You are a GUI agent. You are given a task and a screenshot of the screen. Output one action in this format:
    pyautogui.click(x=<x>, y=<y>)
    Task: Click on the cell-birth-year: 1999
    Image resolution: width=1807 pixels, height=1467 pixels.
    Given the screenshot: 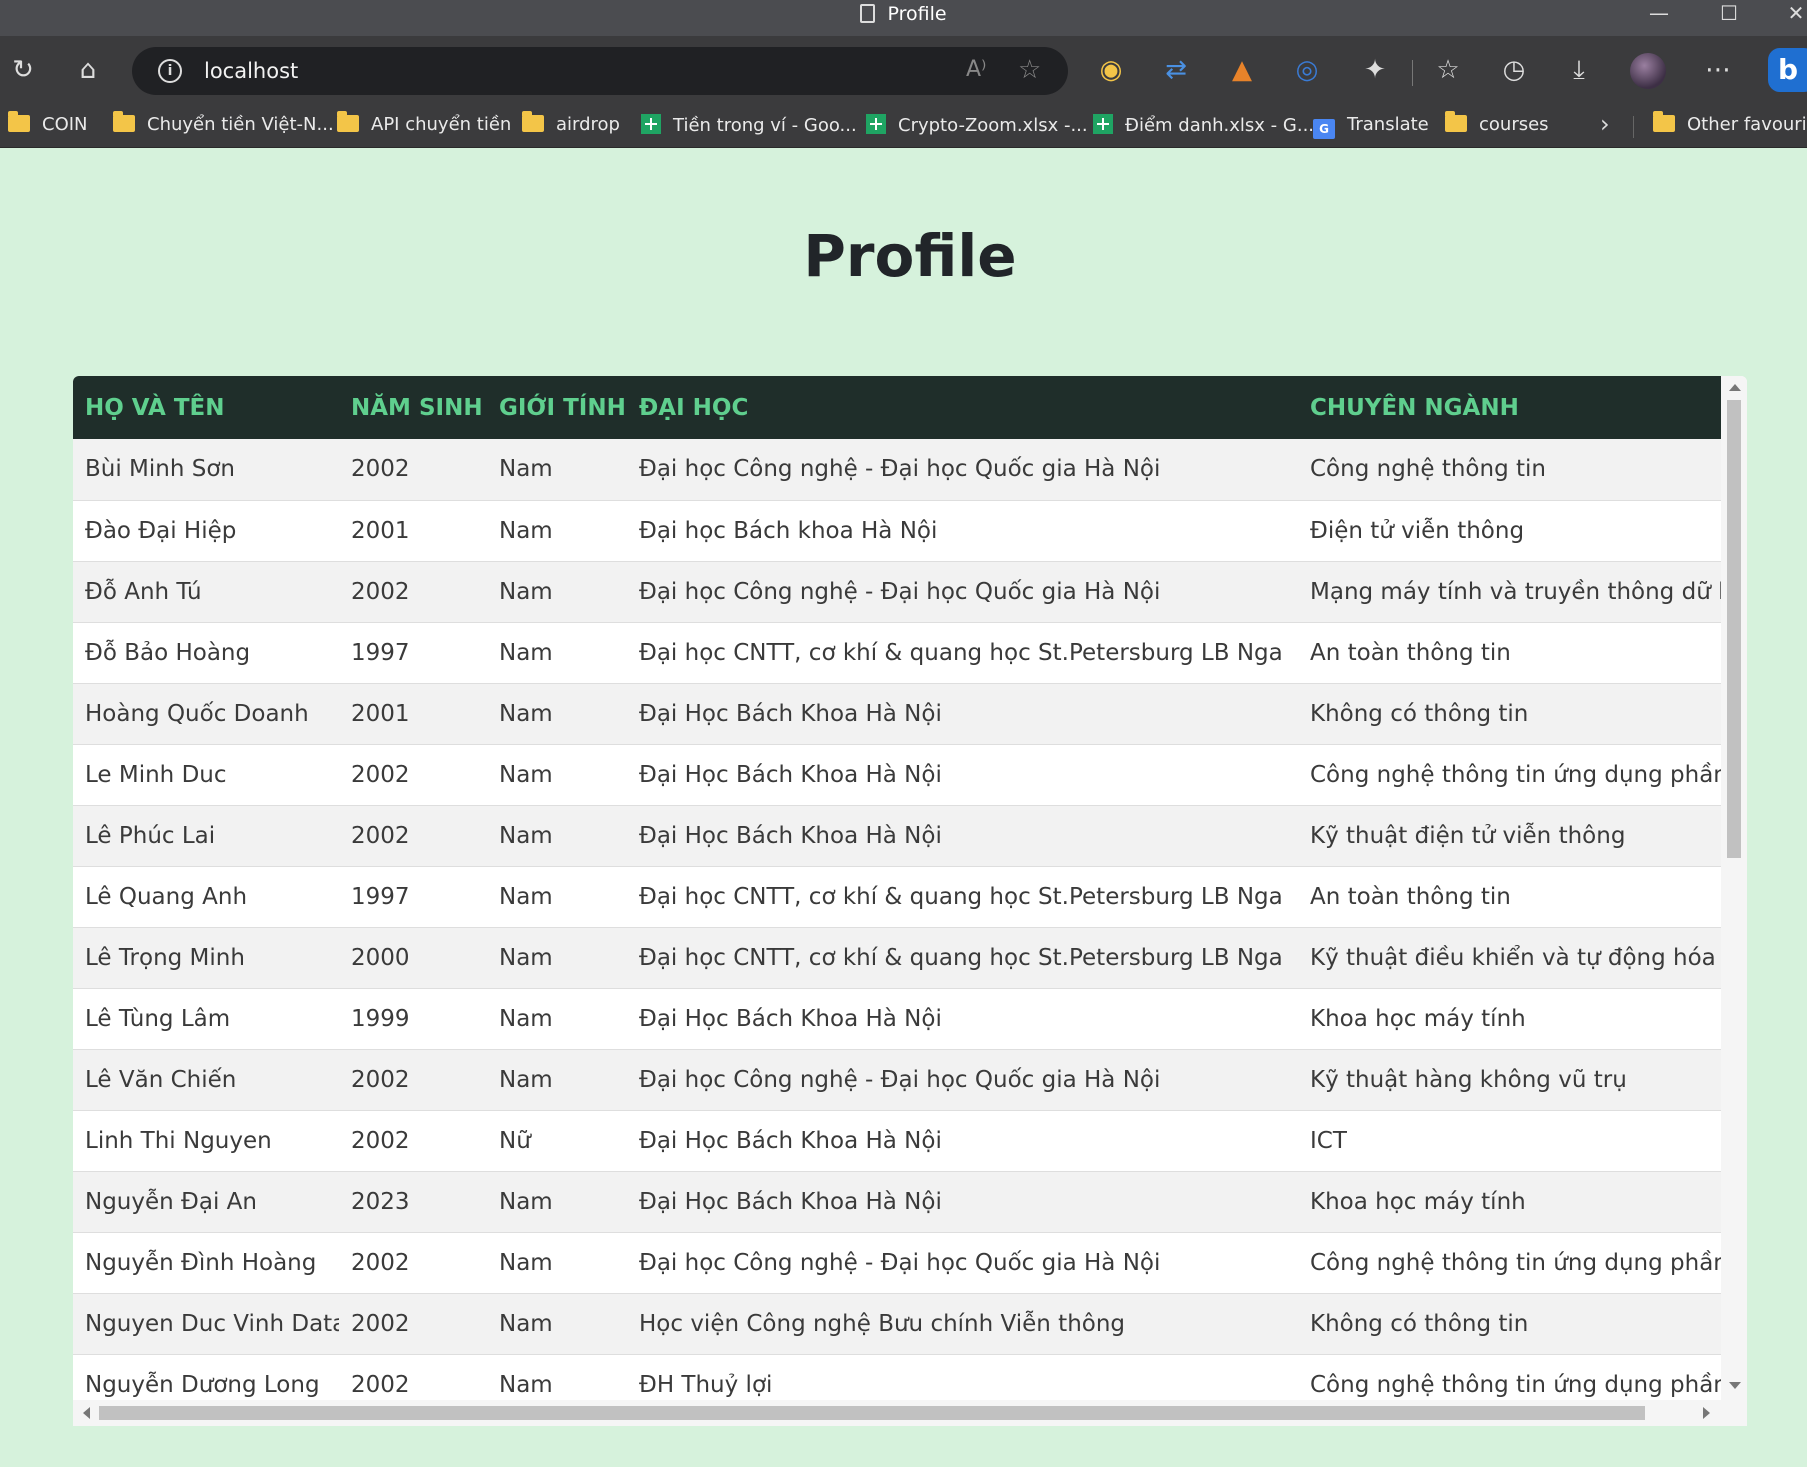 What is the action you would take?
    pyautogui.click(x=413, y=1019)
    